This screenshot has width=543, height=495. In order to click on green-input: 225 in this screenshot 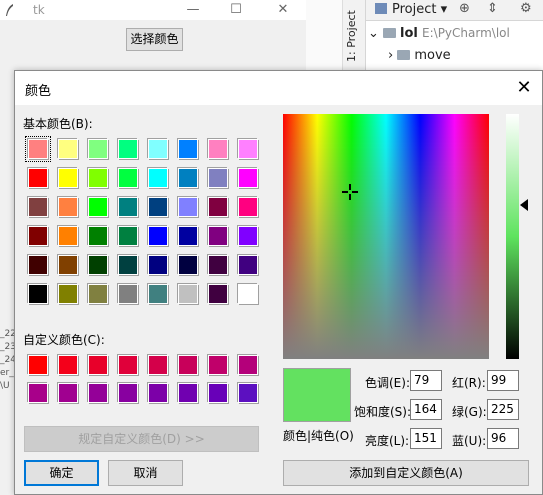, I will do `click(503, 409)`.